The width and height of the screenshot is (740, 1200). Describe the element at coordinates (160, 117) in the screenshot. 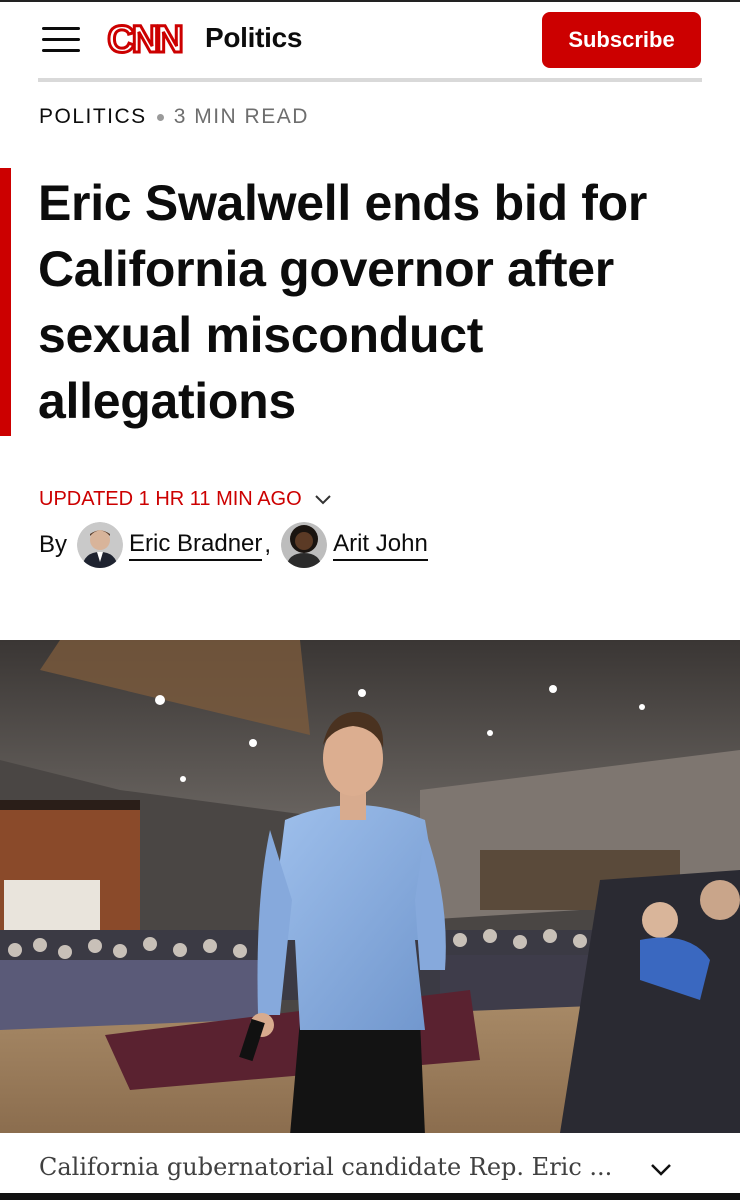

I see `separator-dot` at that location.